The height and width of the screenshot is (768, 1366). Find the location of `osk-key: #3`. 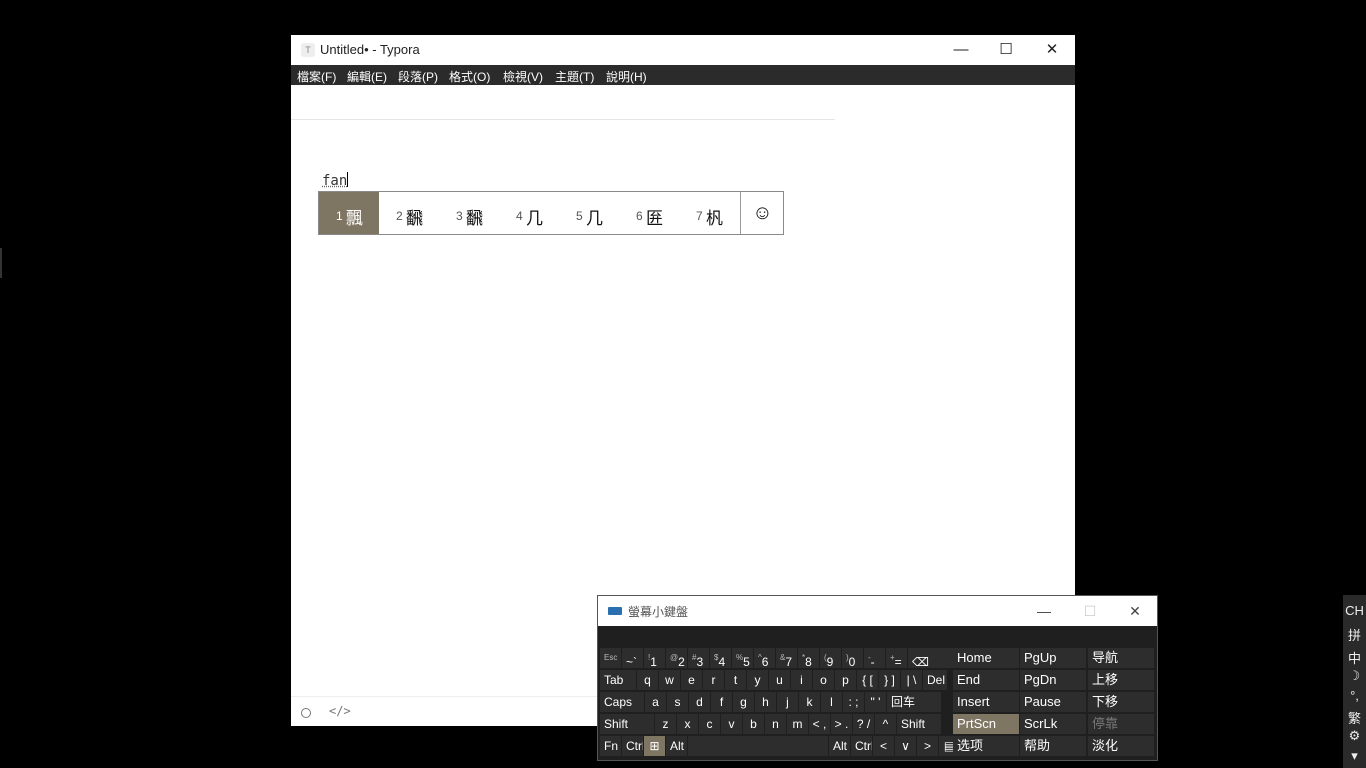

osk-key: #3 is located at coordinates (698, 658).